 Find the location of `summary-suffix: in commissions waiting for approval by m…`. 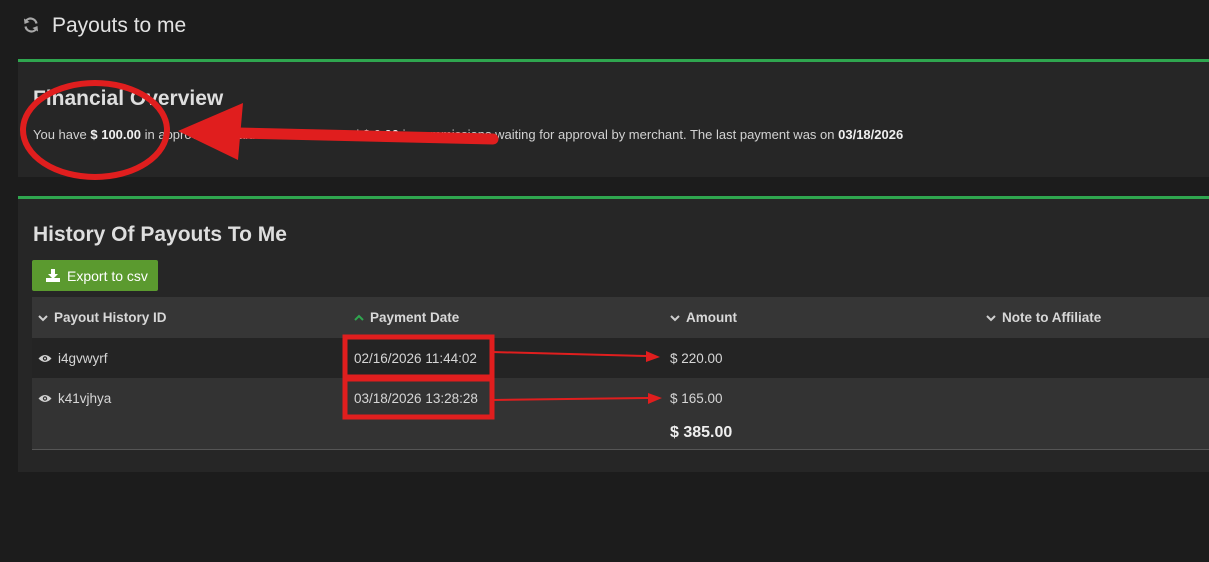

summary-suffix: in commissions waiting for approval by m… is located at coordinates (618, 134).